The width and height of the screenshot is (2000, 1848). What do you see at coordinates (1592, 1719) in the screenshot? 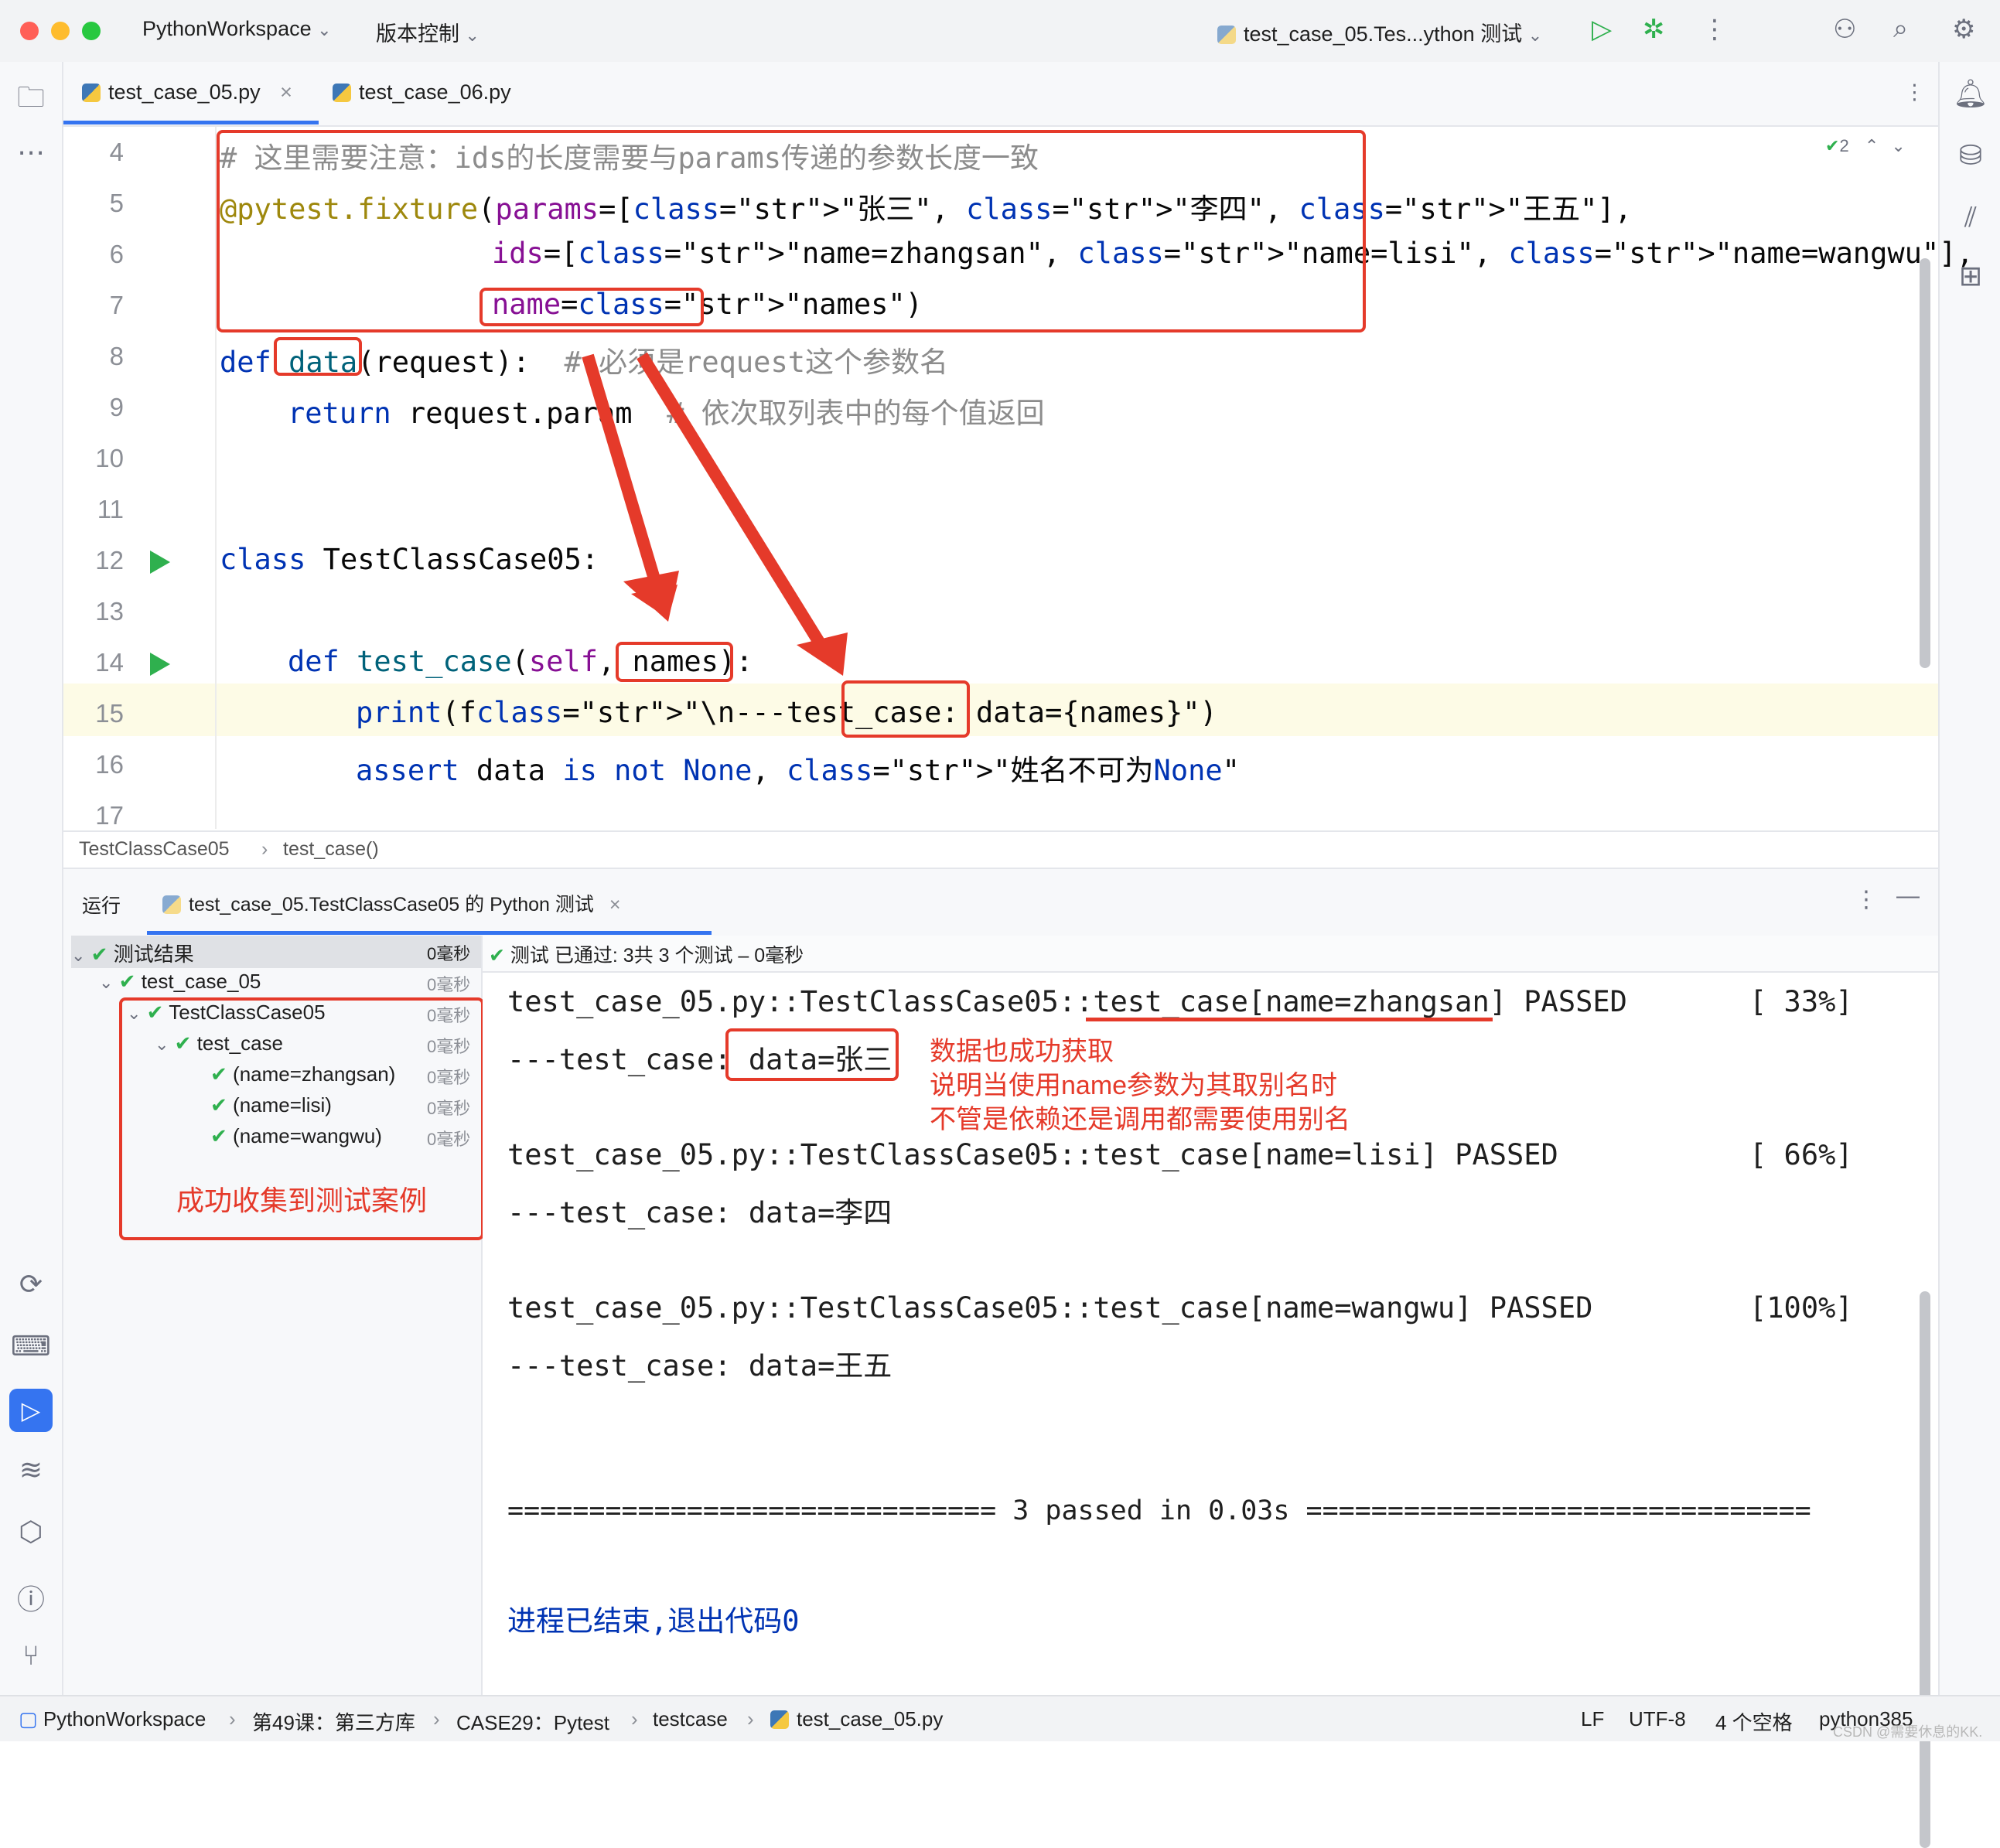
I see `line-separator: LF` at bounding box center [1592, 1719].